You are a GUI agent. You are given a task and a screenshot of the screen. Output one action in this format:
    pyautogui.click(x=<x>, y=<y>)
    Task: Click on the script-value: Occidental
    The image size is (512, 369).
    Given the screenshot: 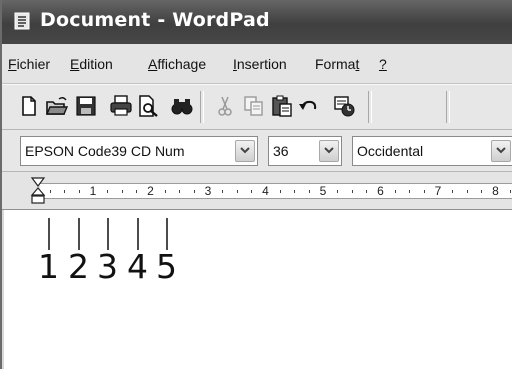 What is the action you would take?
    pyautogui.click(x=390, y=151)
    